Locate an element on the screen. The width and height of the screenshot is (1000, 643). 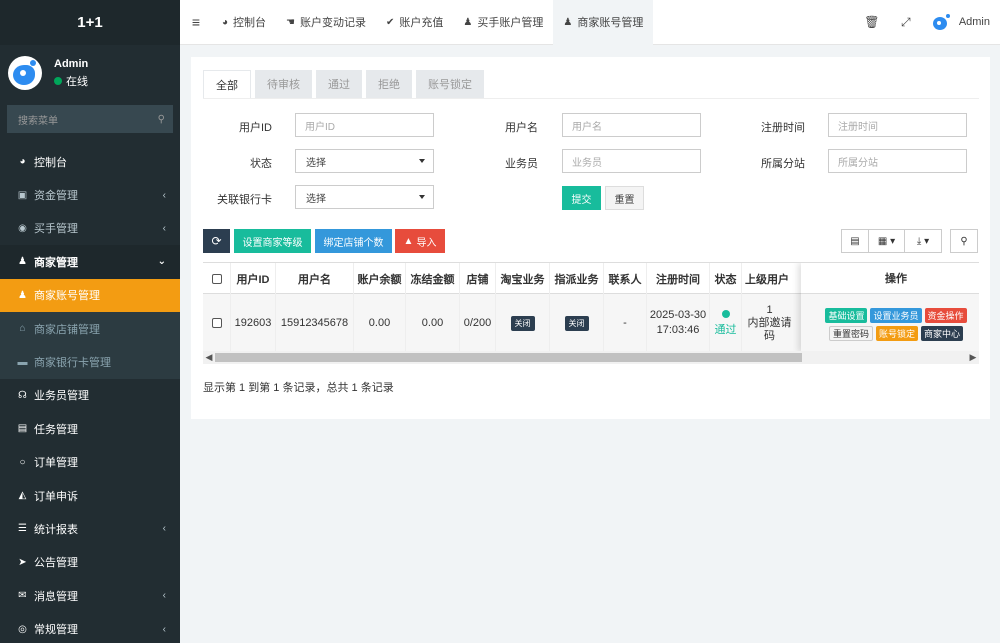
set-merchant-level-button: 设置商家等级 is located at coordinates (272, 241).